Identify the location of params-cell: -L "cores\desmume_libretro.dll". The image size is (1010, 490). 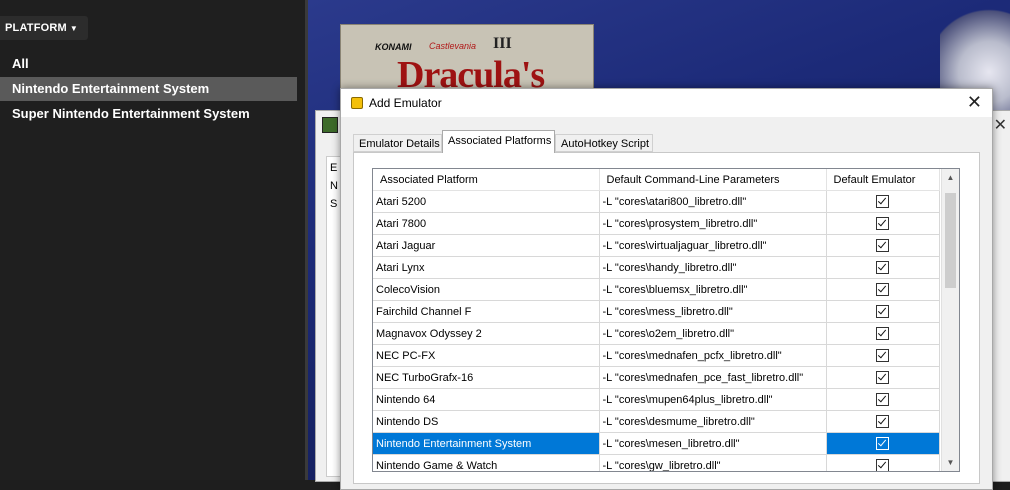
(713, 421).